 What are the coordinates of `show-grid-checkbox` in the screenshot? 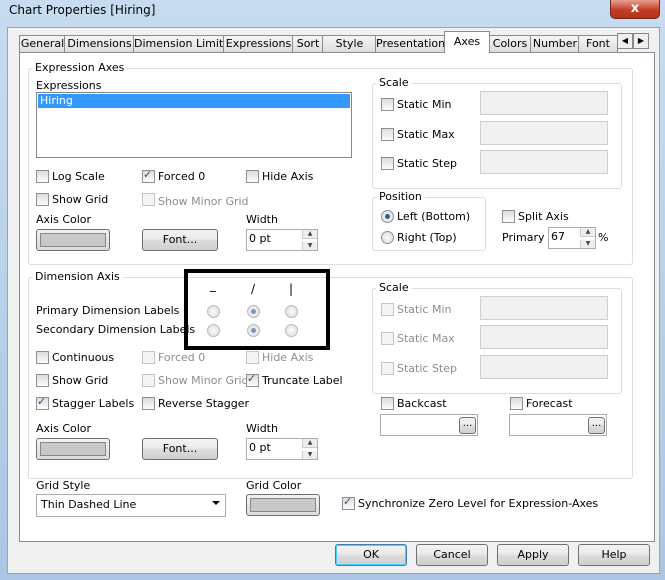 It's located at (42, 199).